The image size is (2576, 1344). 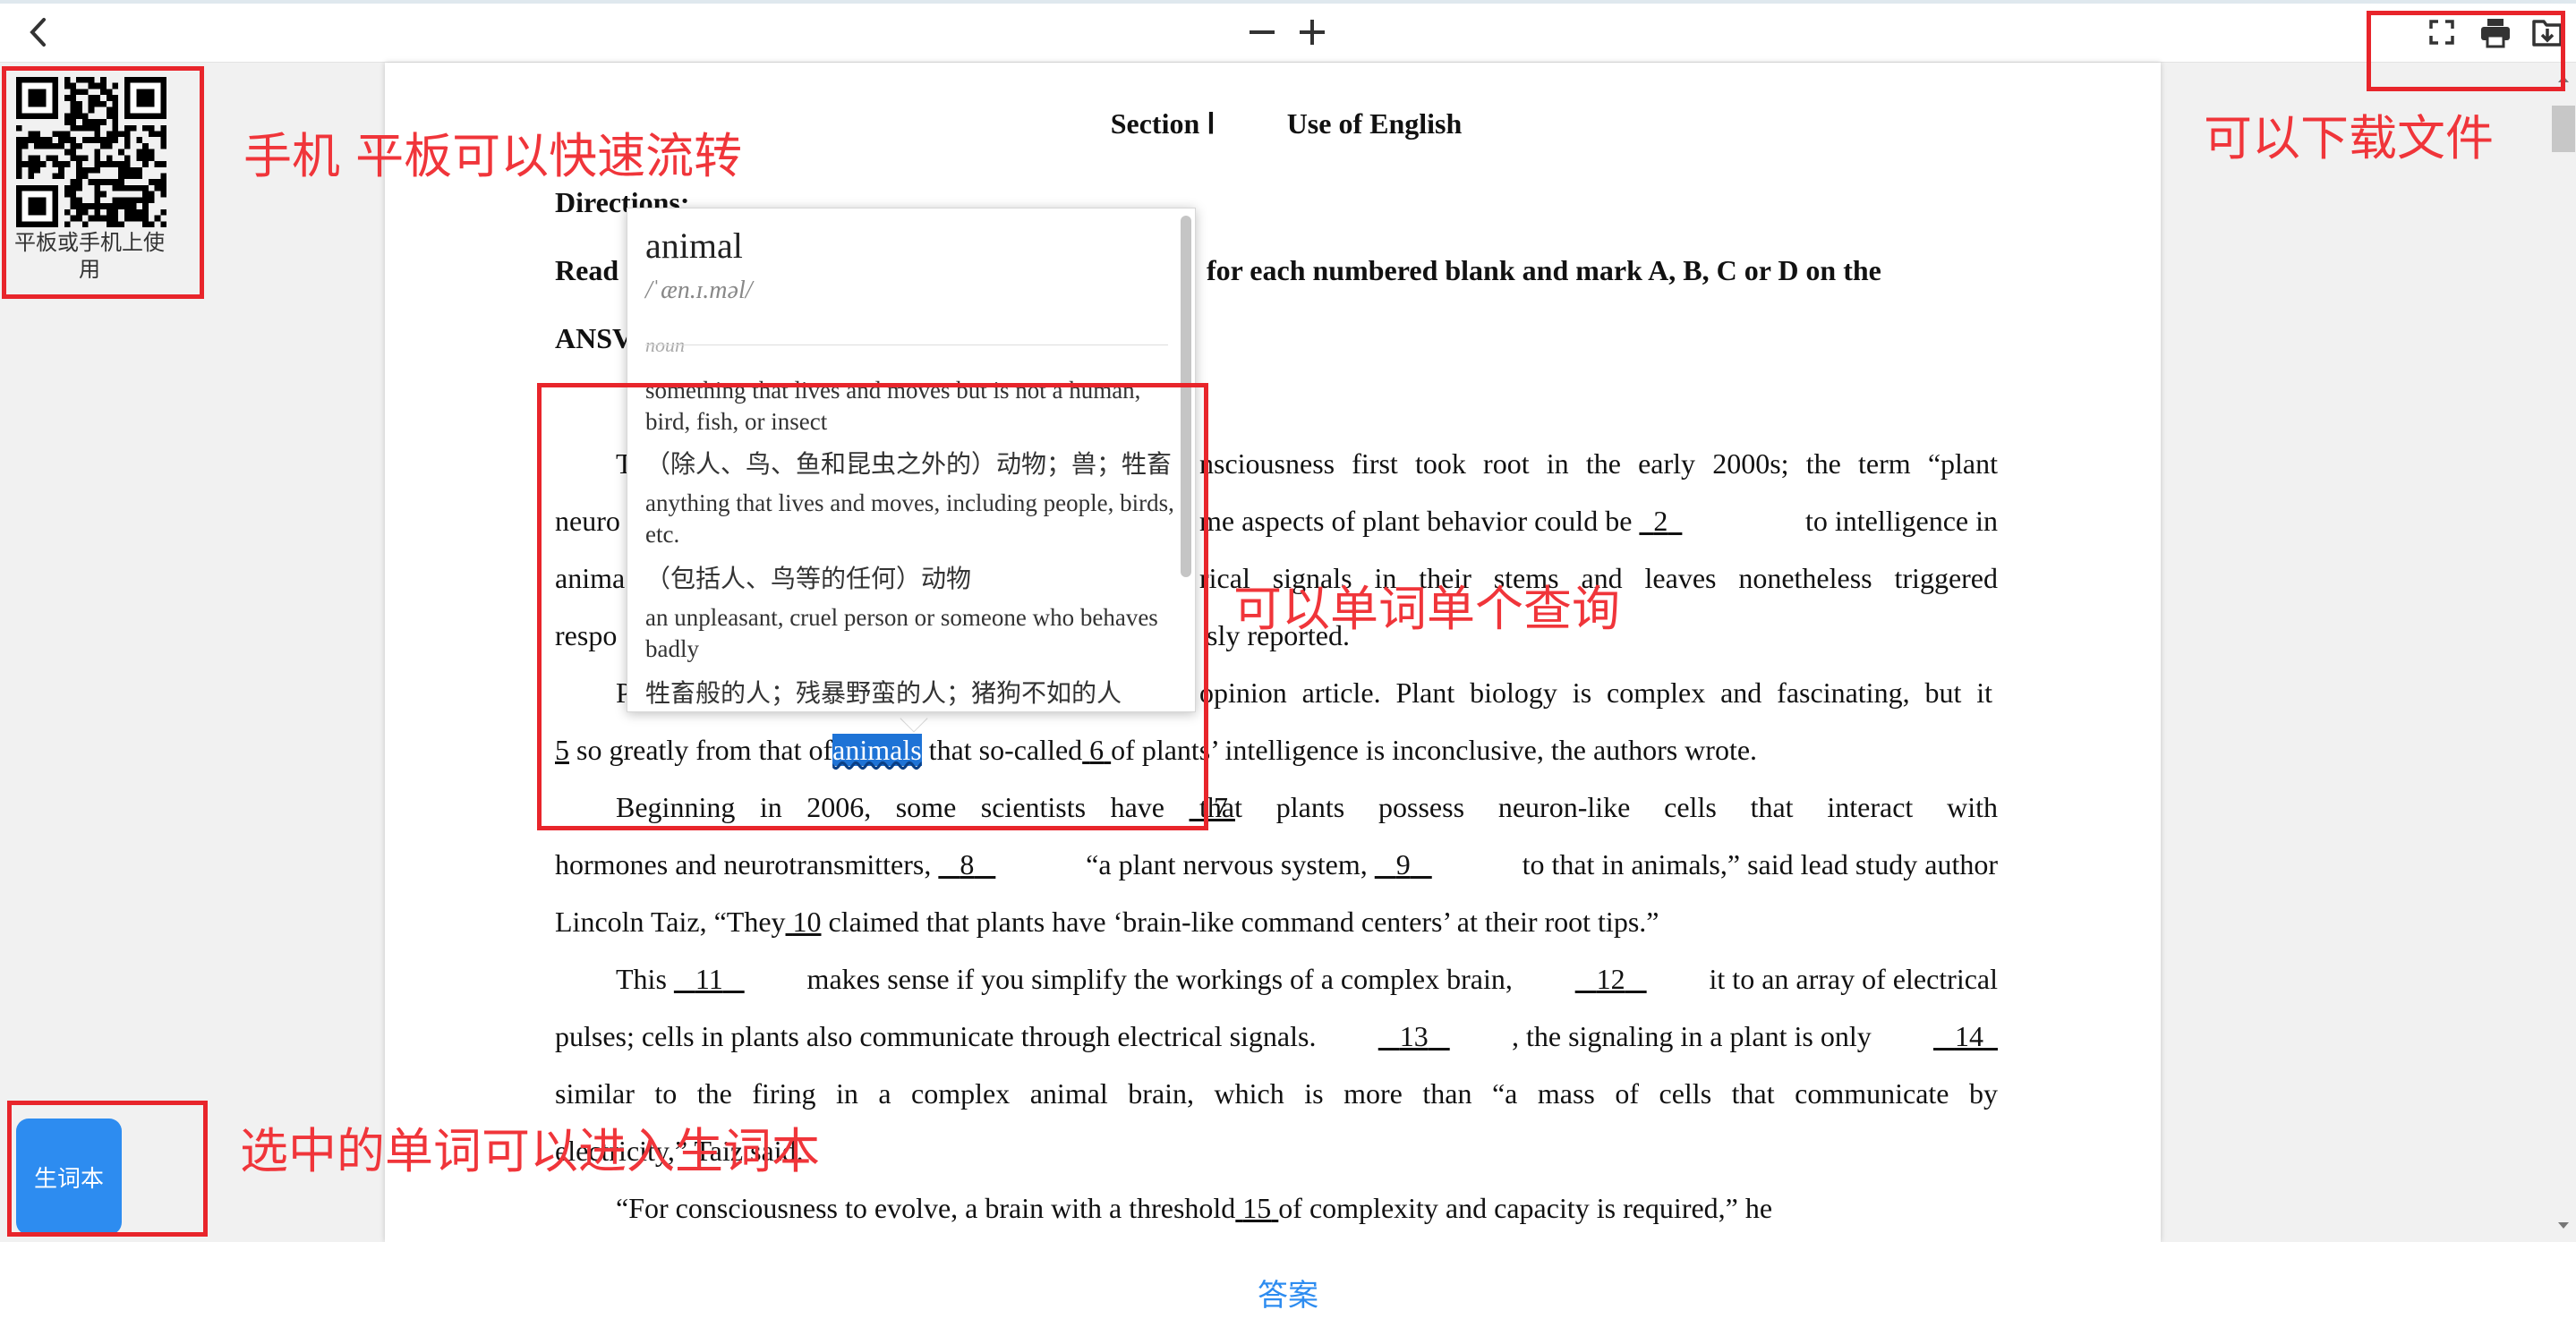 I want to click on popup-part-of-speech: noun, so click(x=665, y=345).